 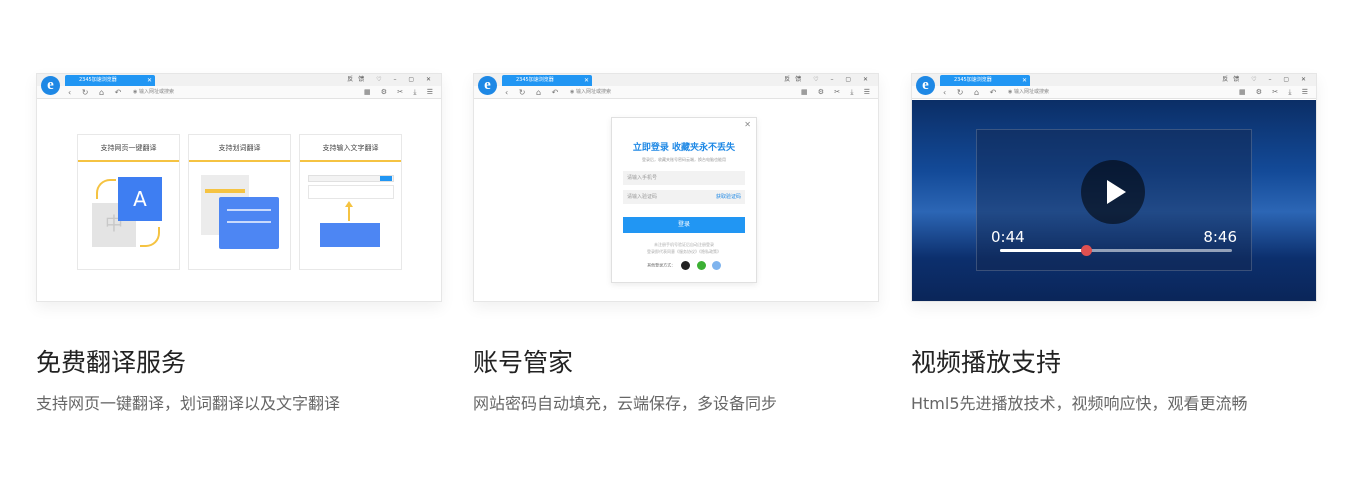 I want to click on code-placeholder: 请输入验证码, so click(x=642, y=197).